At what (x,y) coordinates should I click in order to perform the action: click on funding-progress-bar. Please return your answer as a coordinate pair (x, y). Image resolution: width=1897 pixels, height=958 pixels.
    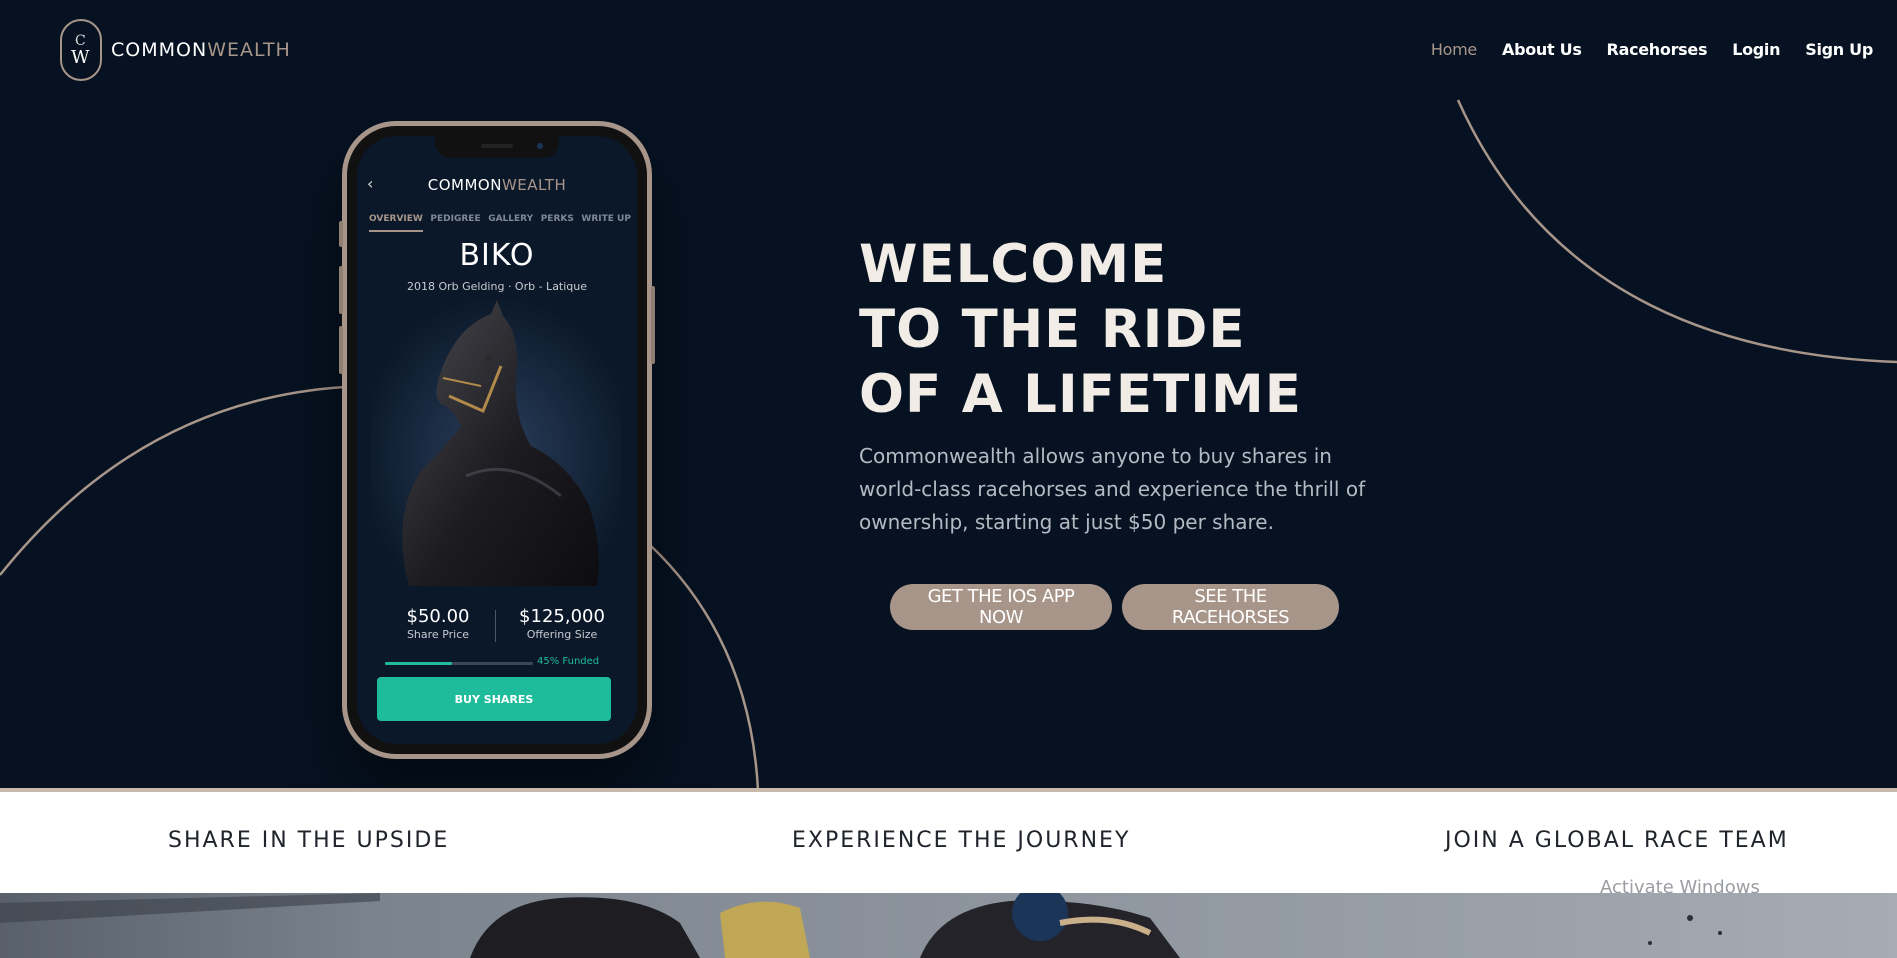
    Looking at the image, I should click on (459, 663).